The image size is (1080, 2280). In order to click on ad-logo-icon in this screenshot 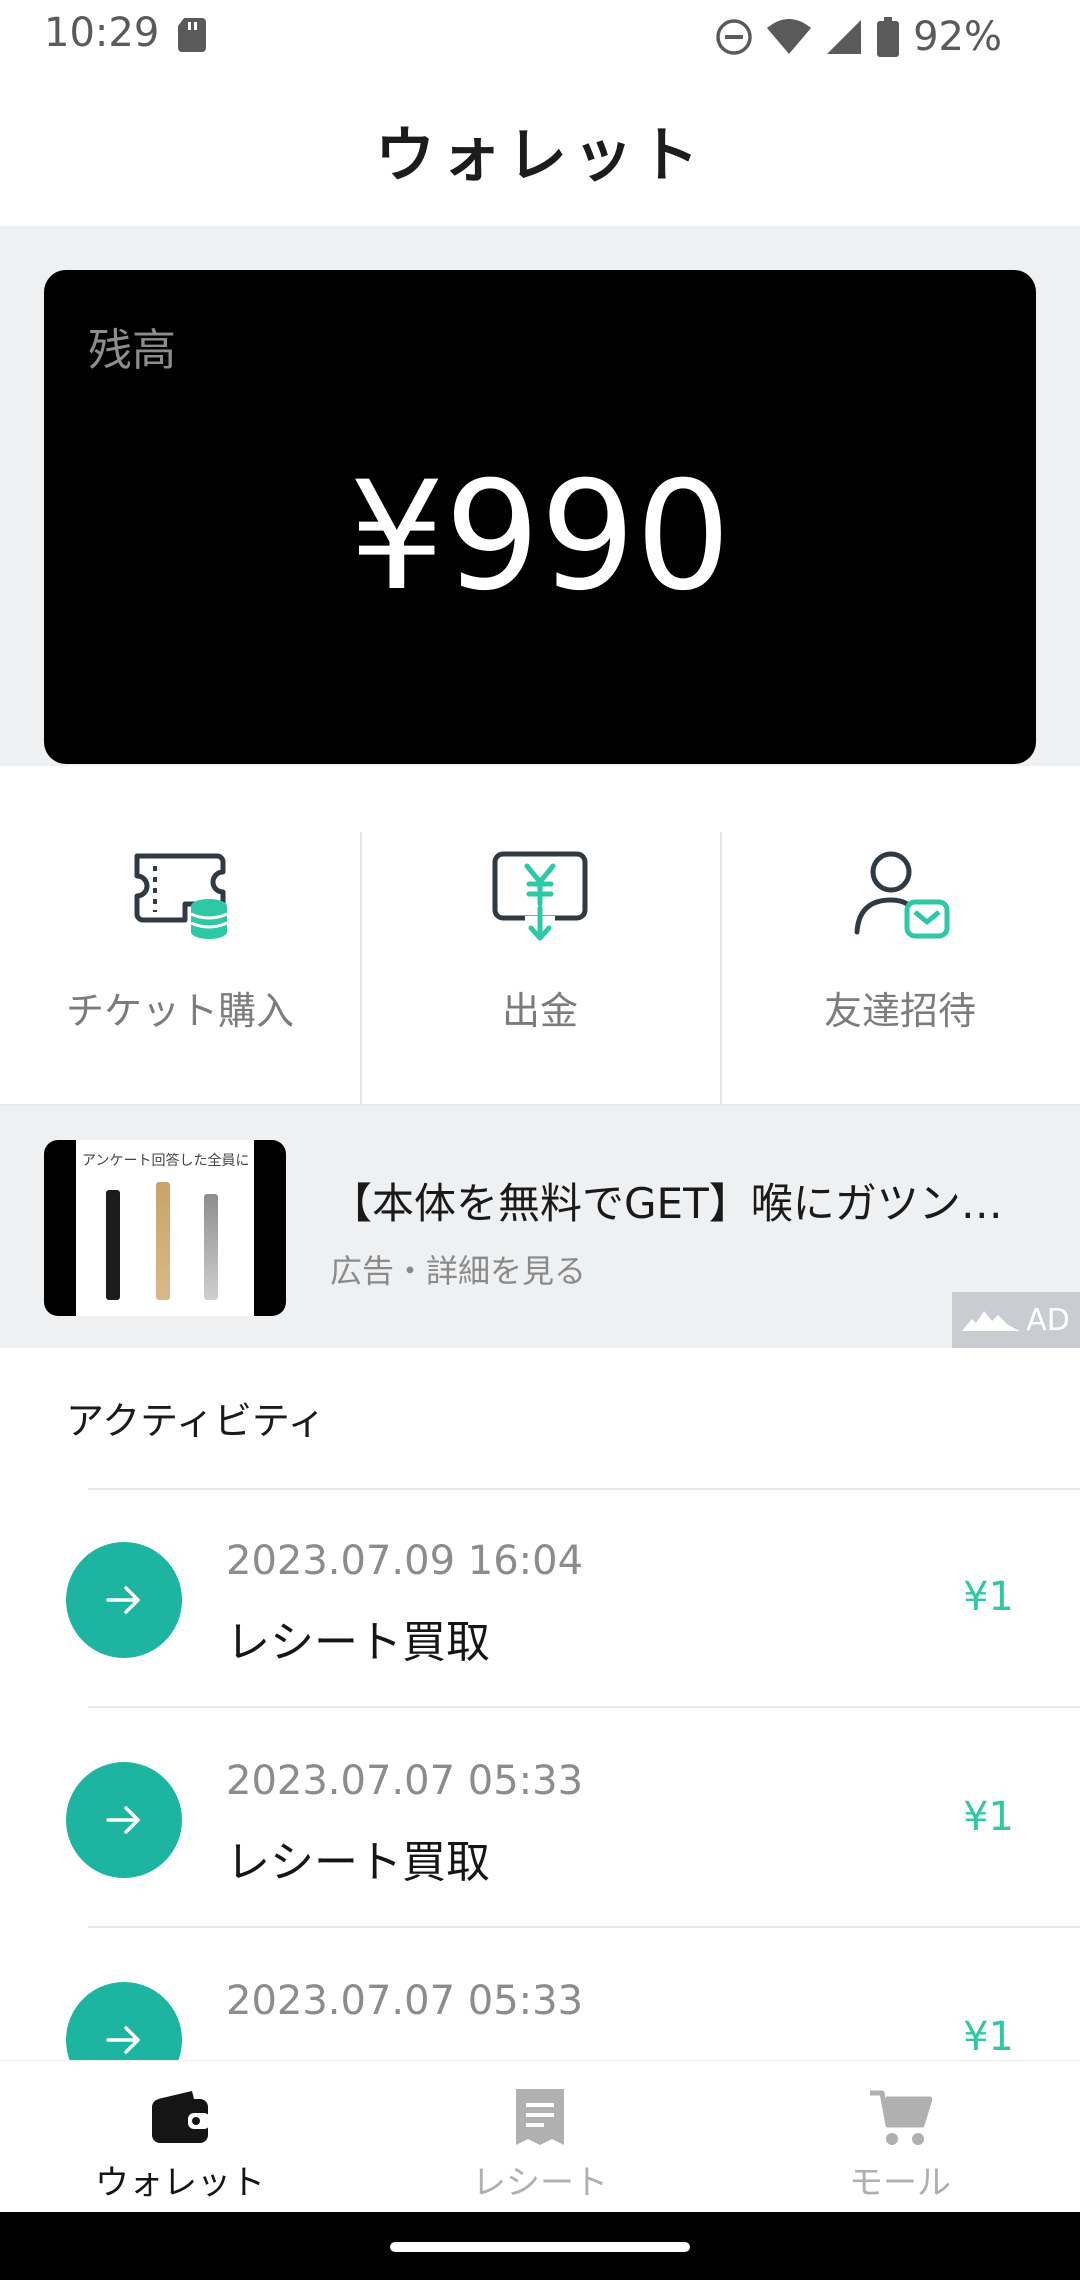, I will do `click(991, 1321)`.